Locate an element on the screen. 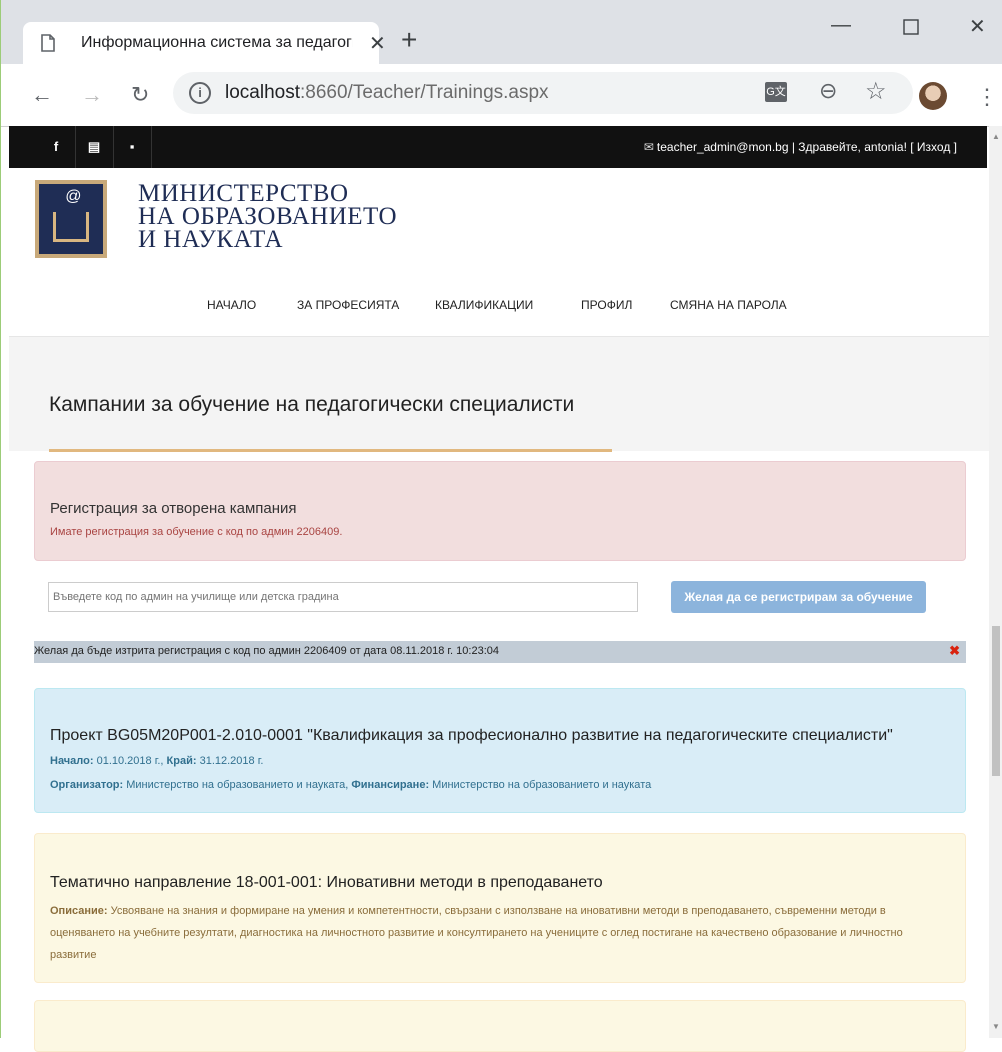  forward-icon: → is located at coordinates (92, 95).